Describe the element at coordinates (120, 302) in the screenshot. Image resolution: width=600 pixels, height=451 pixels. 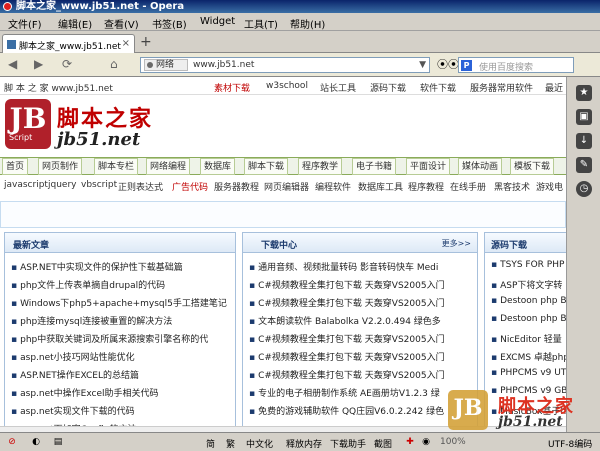
I see `list-item: Windows下php5+apache+mysql5手工搭建笔记` at that location.